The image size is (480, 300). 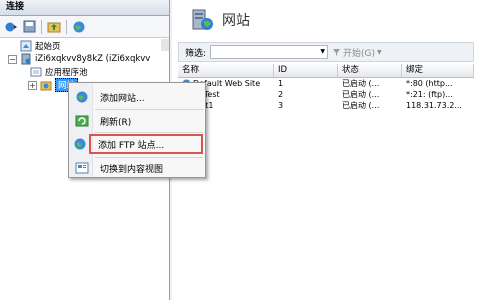 I want to click on add-ftp-site-icon, so click(x=80, y=144).